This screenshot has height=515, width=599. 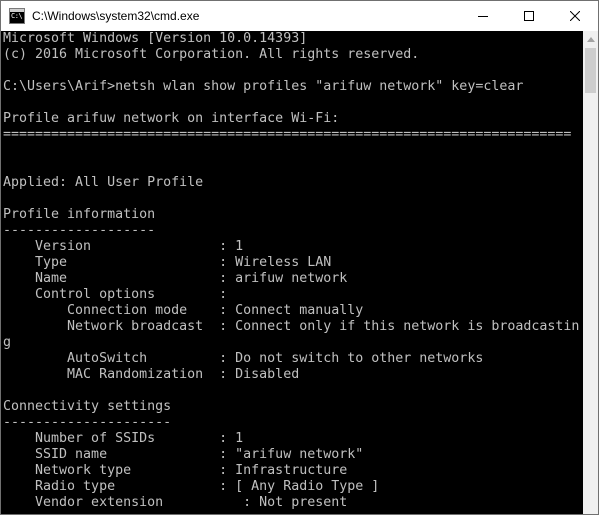 What do you see at coordinates (115, 294) in the screenshot?
I see `console-line: Control options :` at bounding box center [115, 294].